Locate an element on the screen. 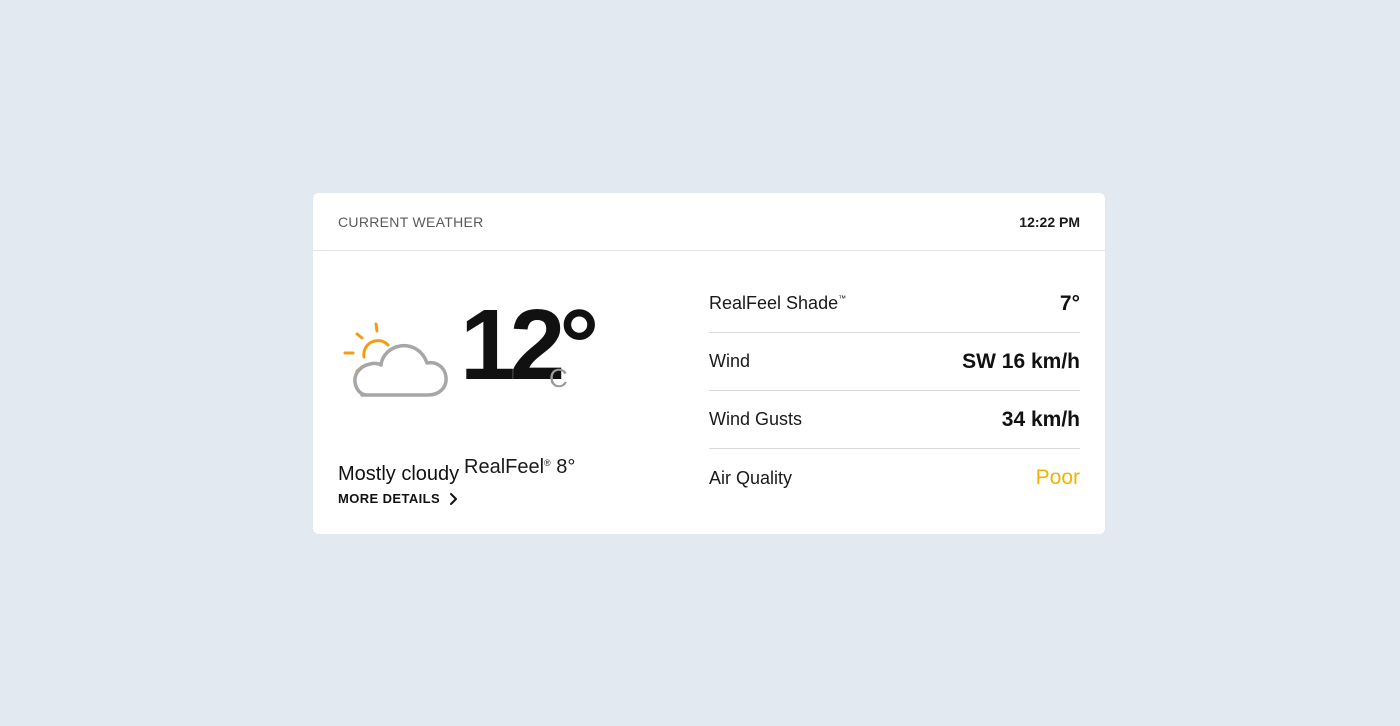 The height and width of the screenshot is (726, 1400). detail-label: RealFeel Shade™ is located at coordinates (777, 303).